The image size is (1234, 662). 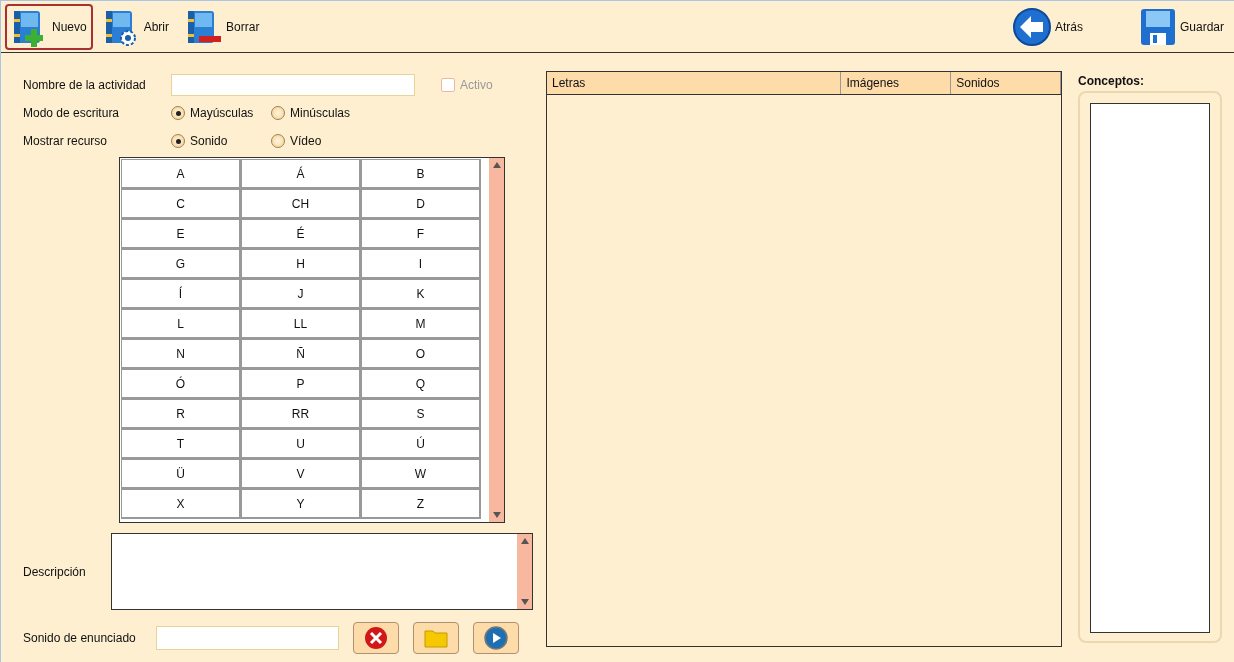 I want to click on letter-key: U, so click(x=301, y=444).